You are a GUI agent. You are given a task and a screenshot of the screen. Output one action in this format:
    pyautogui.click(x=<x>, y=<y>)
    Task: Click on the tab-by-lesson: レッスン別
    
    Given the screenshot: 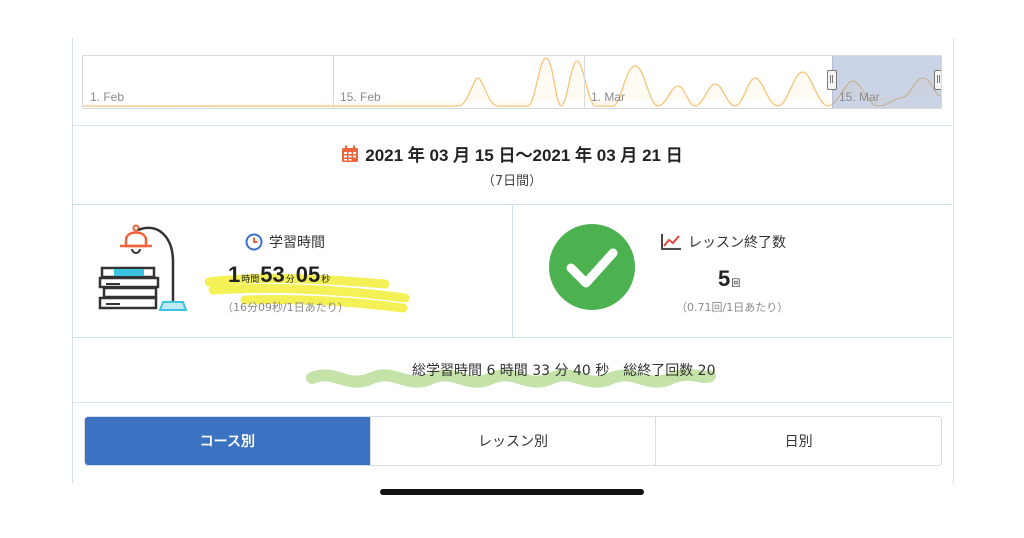 What is the action you would take?
    pyautogui.click(x=512, y=441)
    